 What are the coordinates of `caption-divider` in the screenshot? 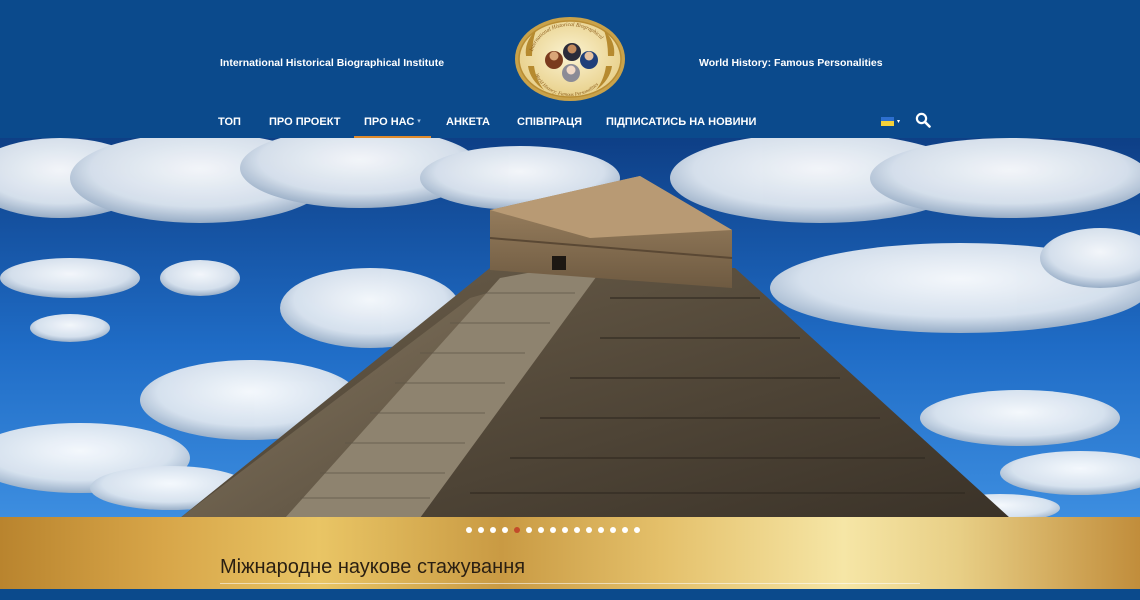 It's located at (570, 583).